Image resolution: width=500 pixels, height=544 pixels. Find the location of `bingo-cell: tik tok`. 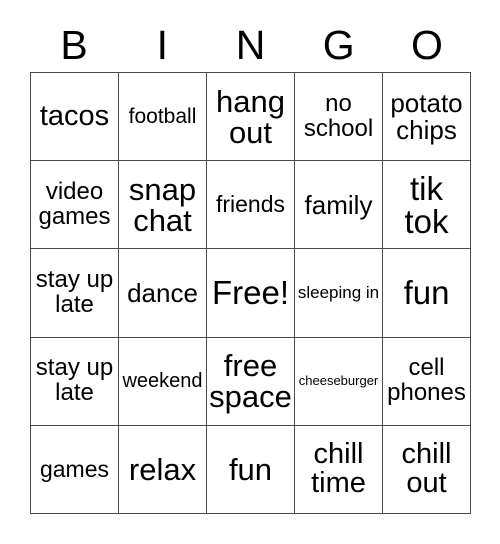

bingo-cell: tik tok is located at coordinates (427, 205).